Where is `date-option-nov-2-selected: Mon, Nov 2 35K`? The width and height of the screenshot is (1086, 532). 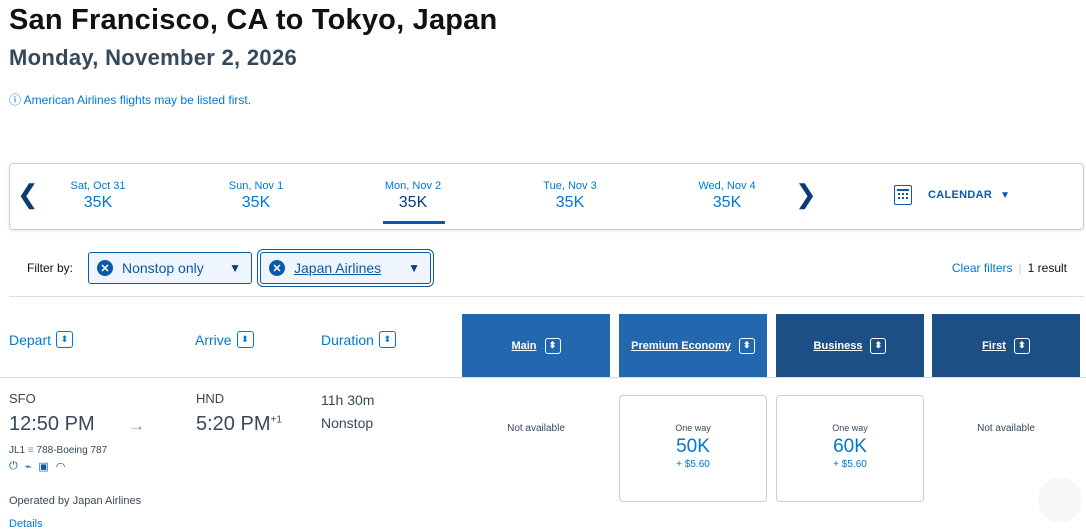
date-option-nov-2-selected: Mon, Nov 2 35K is located at coordinates (413, 196).